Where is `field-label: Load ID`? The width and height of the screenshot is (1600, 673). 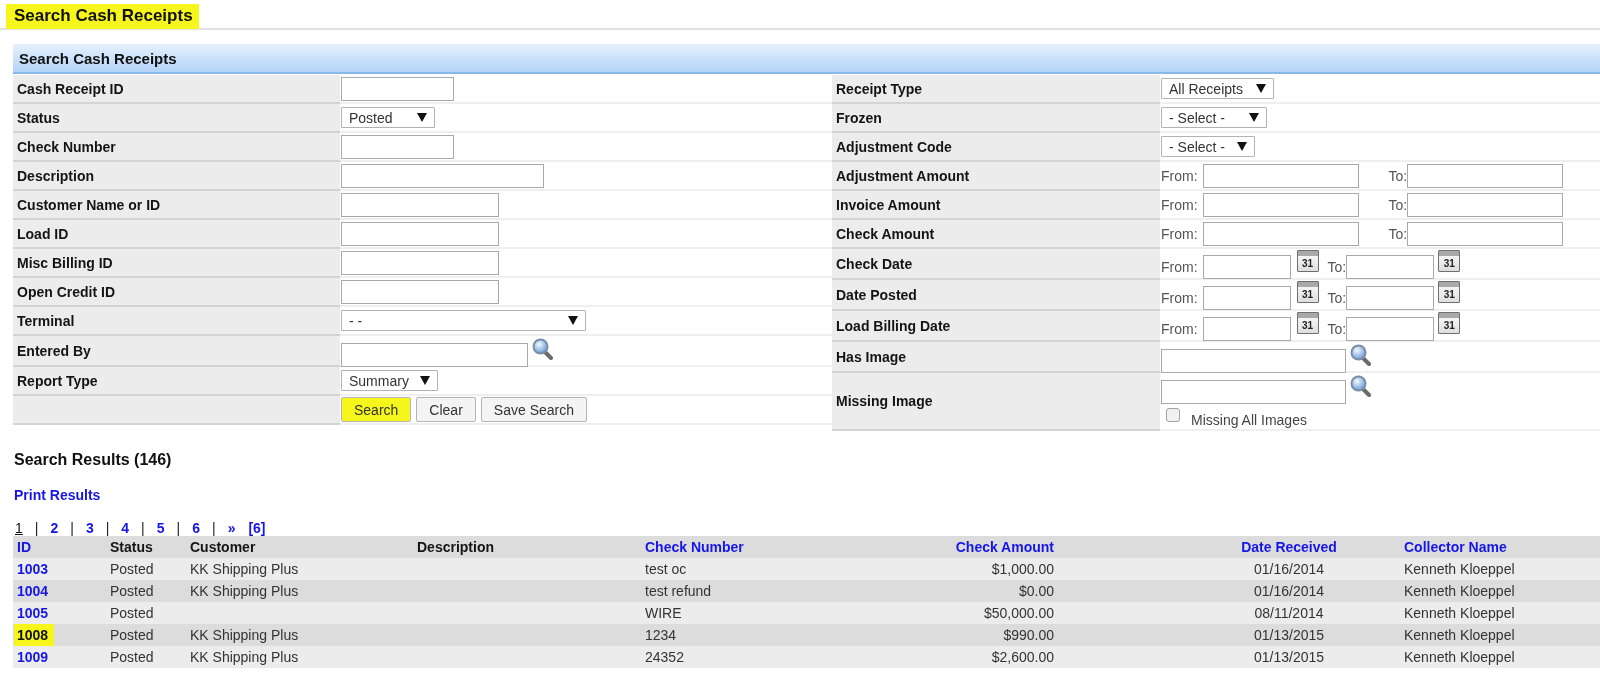
field-label: Load ID is located at coordinates (176, 234).